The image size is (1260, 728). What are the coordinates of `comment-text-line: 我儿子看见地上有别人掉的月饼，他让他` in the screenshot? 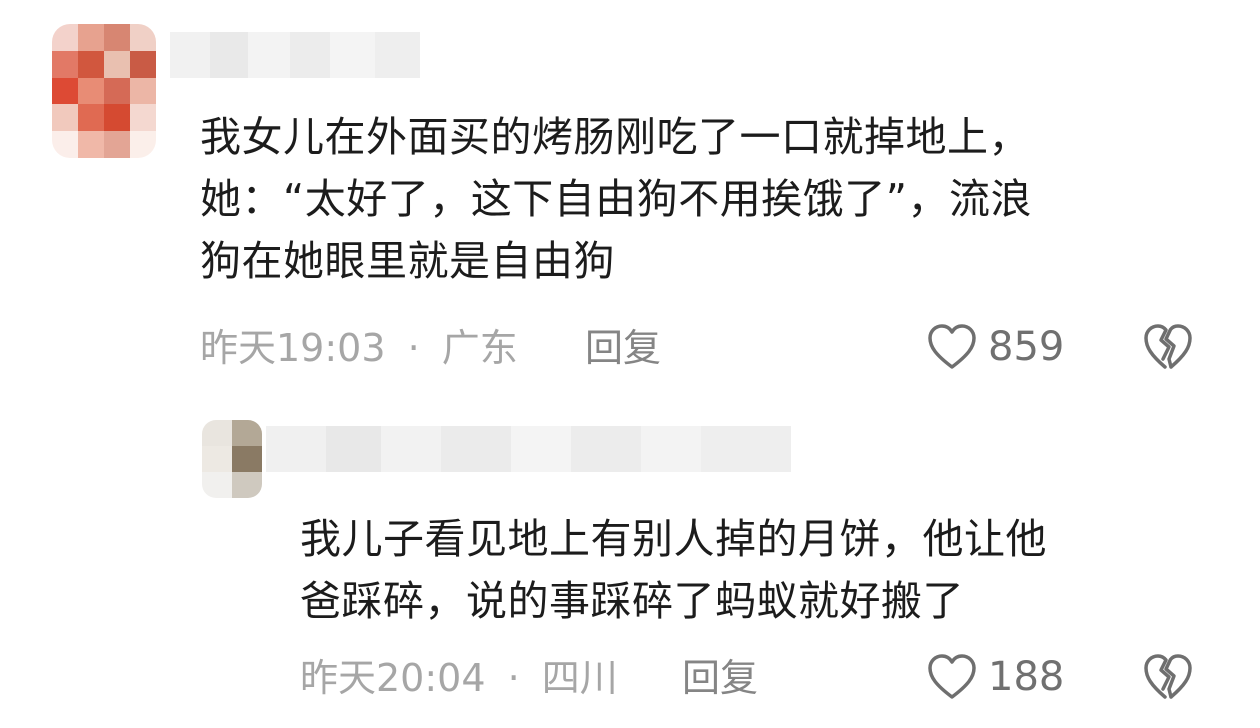 It's located at (673, 539).